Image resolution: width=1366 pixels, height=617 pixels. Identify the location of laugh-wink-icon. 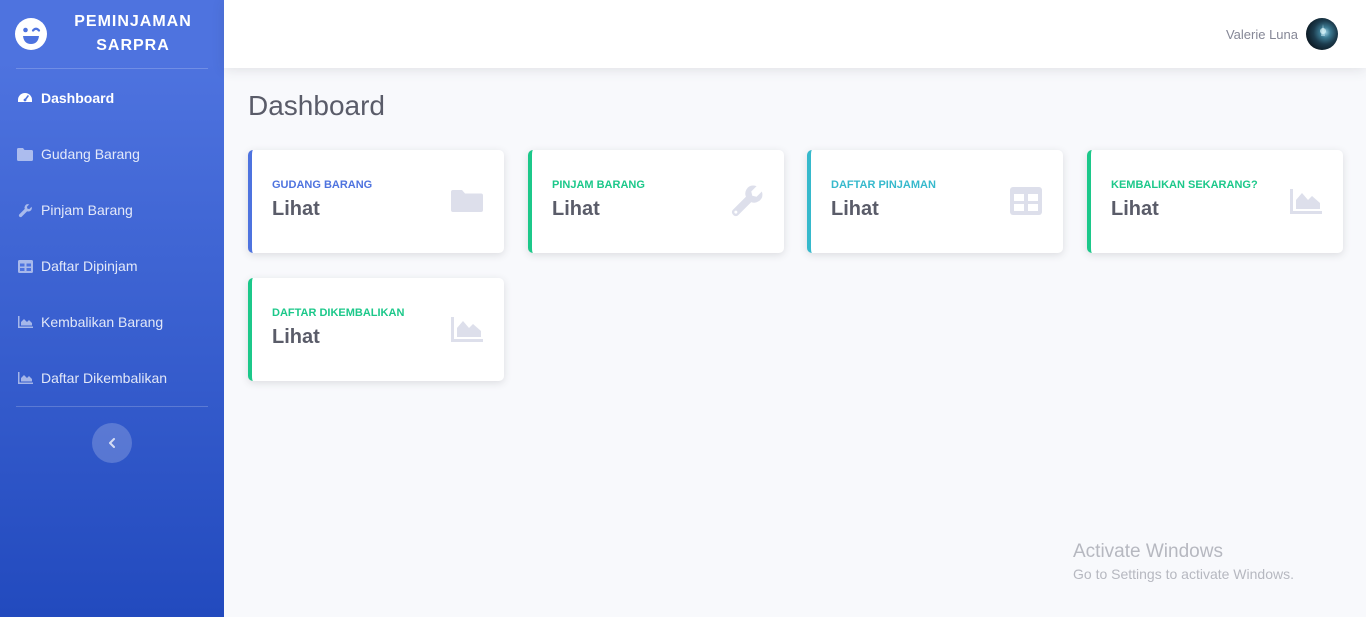
(31, 34).